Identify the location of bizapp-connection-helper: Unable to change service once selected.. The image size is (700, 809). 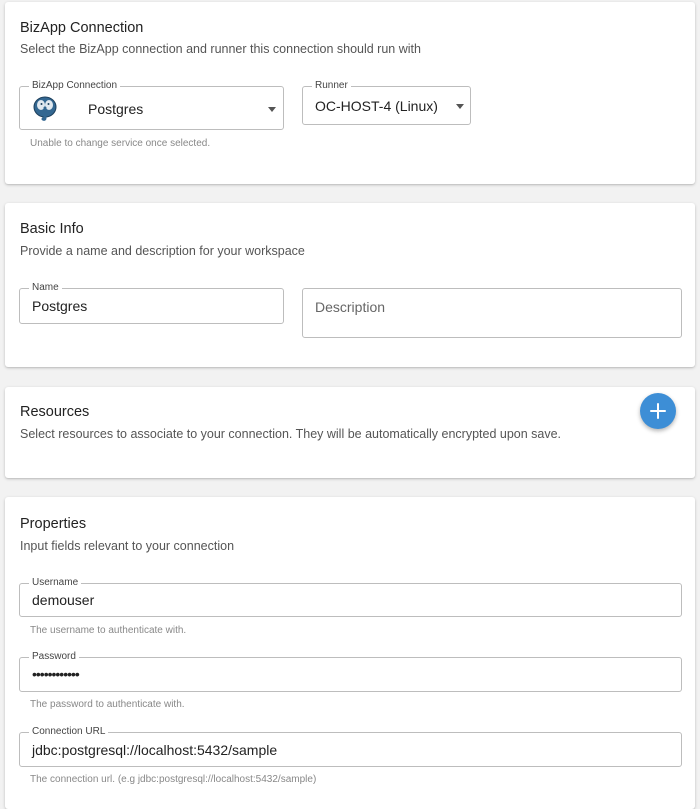
(120, 143).